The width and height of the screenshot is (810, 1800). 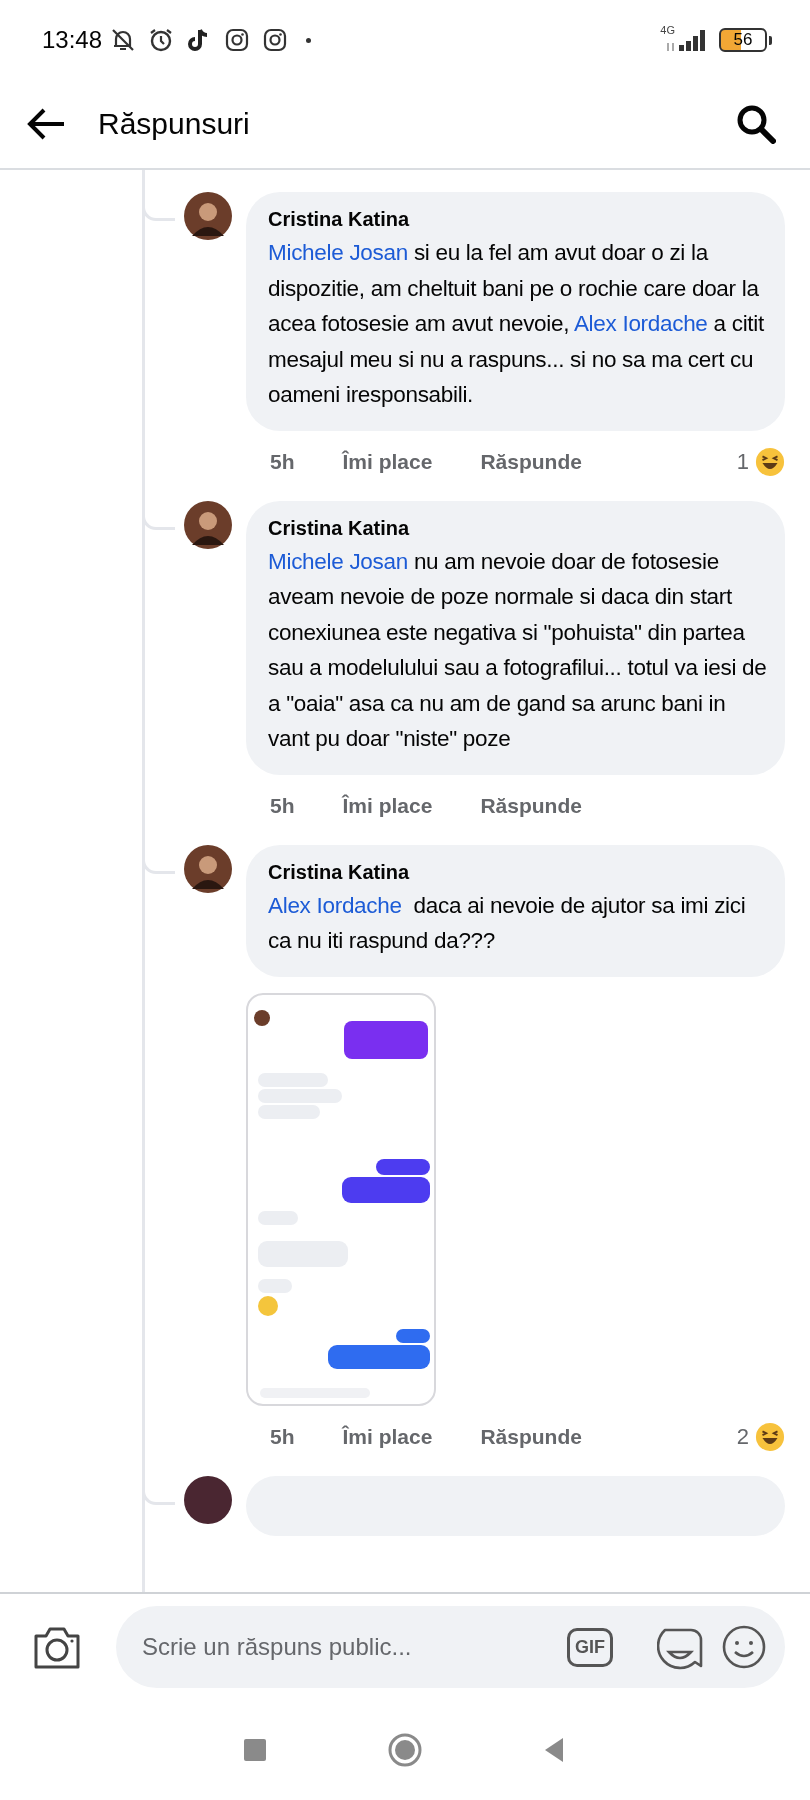 I want to click on search-icon, so click(x=756, y=124).